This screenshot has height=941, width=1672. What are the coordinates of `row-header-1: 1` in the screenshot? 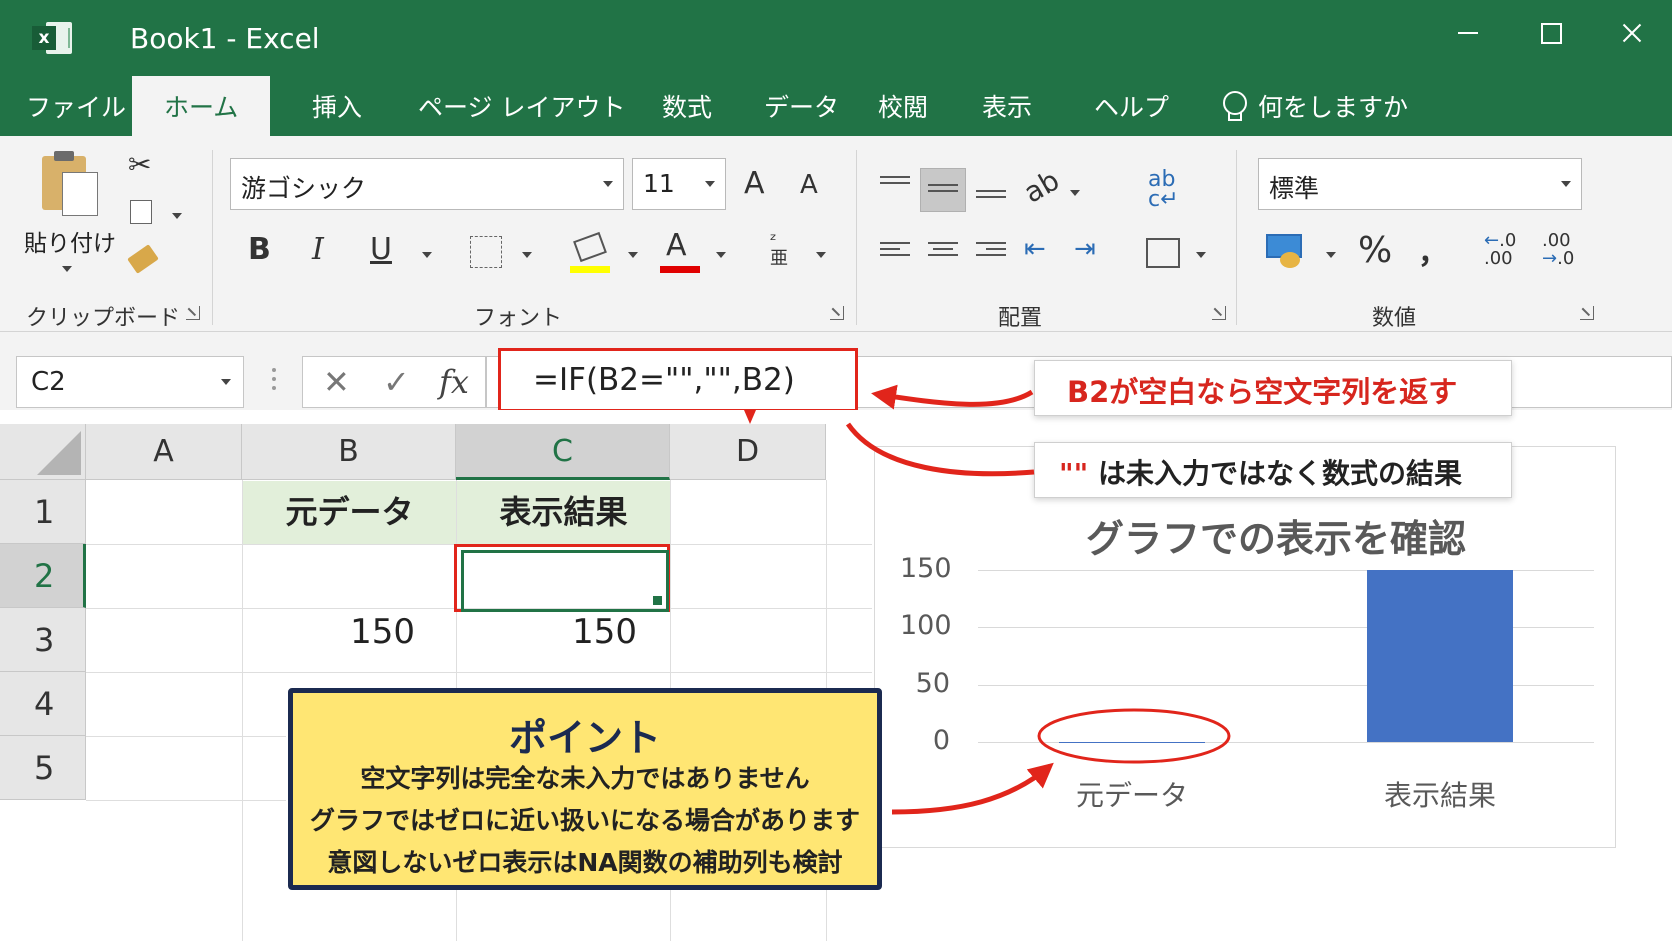 It's located at (43, 512).